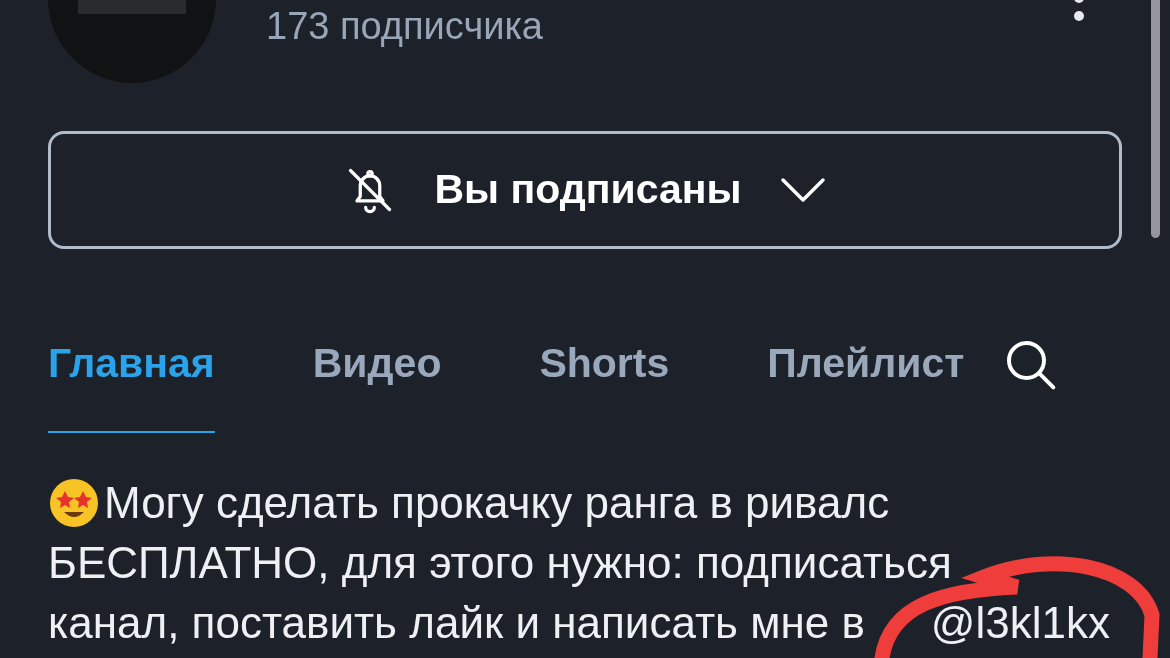 This screenshot has height=658, width=1170. What do you see at coordinates (377, 386) in the screenshot?
I see `channel-tab: Видео` at bounding box center [377, 386].